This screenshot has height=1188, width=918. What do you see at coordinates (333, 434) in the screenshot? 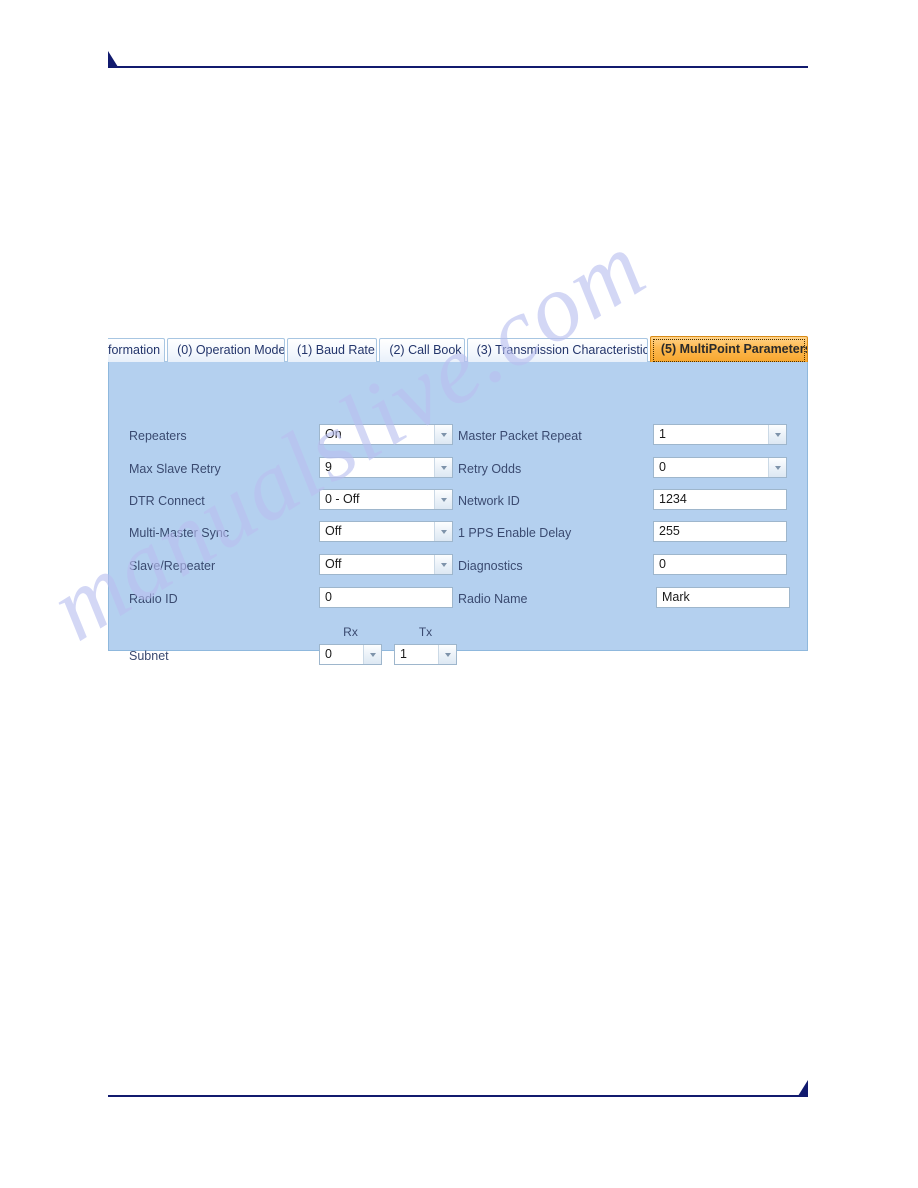
I see `repeaters-value: On` at bounding box center [333, 434].